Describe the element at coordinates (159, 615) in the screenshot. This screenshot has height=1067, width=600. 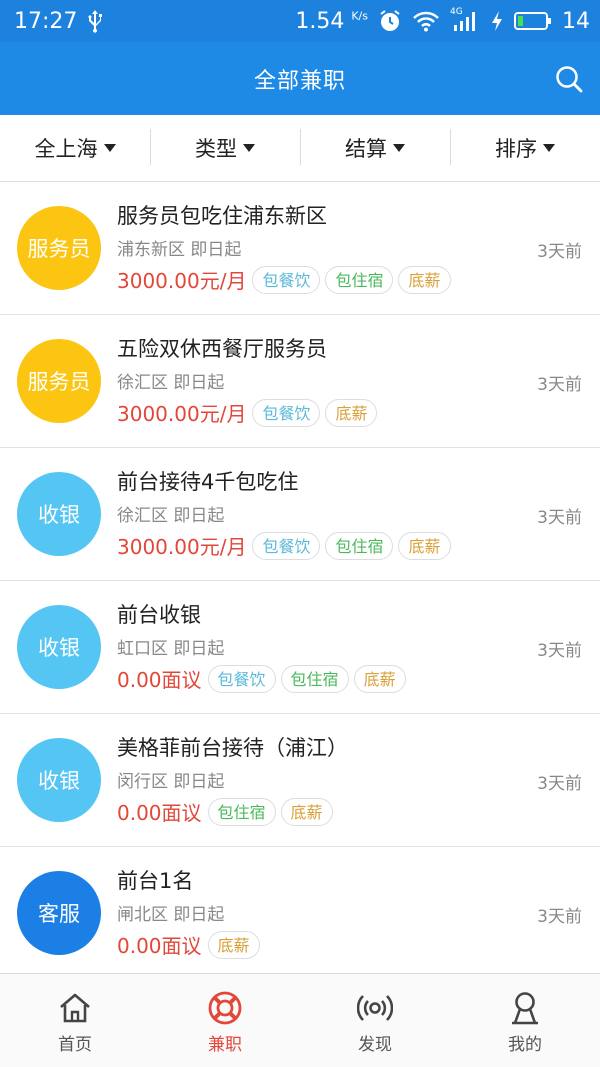
I see `job-title: 前台收银` at that location.